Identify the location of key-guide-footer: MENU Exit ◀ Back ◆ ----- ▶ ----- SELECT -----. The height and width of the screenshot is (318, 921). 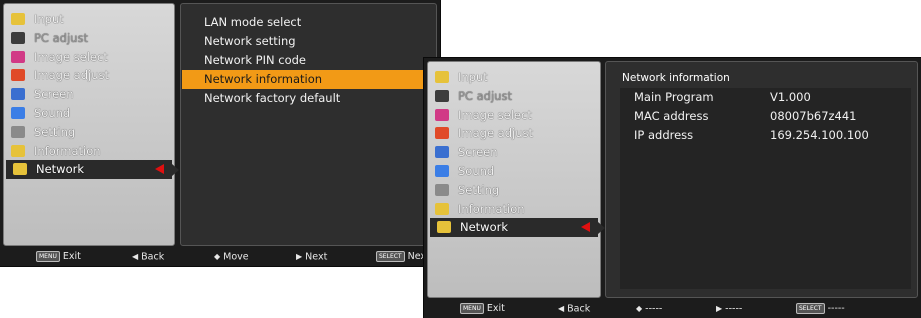
(672, 309).